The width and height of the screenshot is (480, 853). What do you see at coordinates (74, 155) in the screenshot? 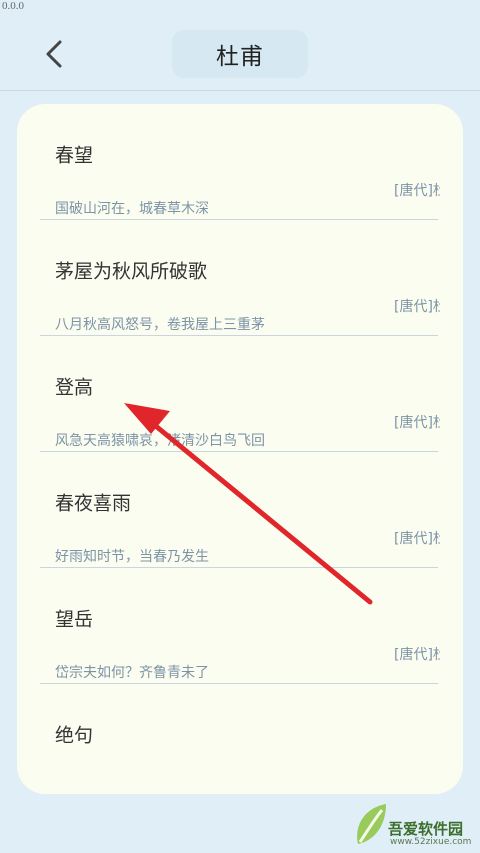
I see `poem-title: 春望` at bounding box center [74, 155].